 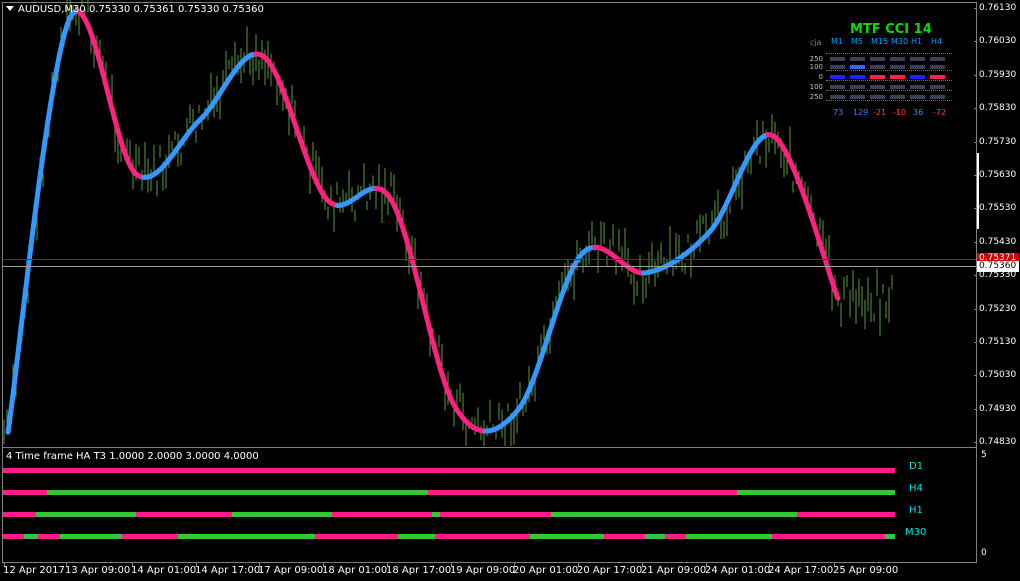 What do you see at coordinates (857, 41) in the screenshot?
I see `cci-column-header: M5` at bounding box center [857, 41].